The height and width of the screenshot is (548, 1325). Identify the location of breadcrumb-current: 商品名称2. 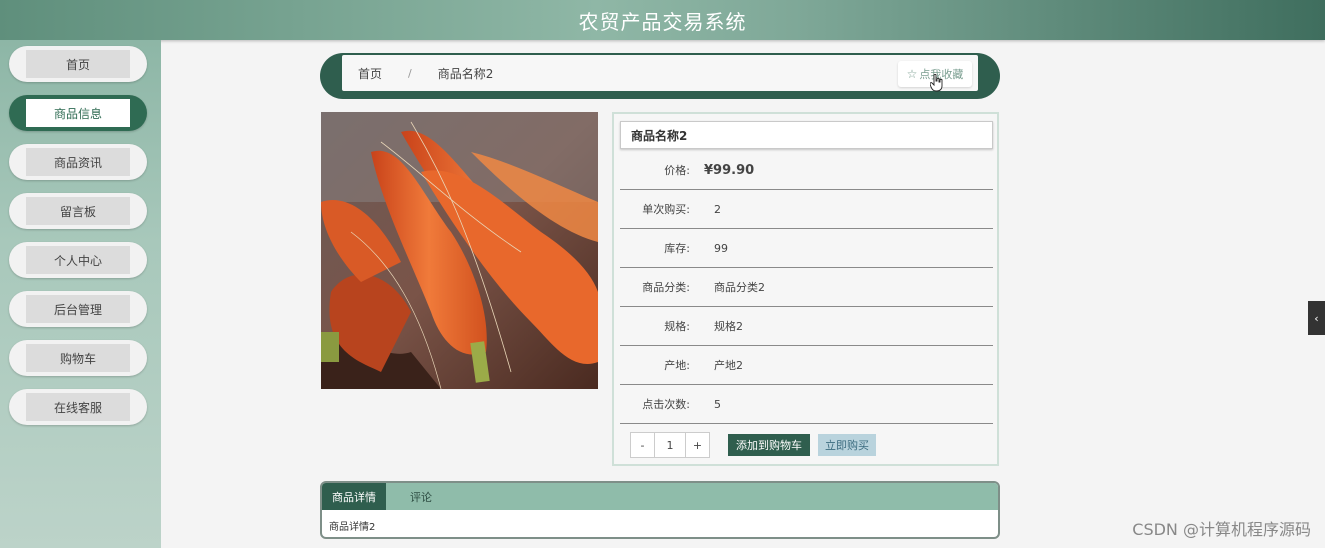
(465, 73).